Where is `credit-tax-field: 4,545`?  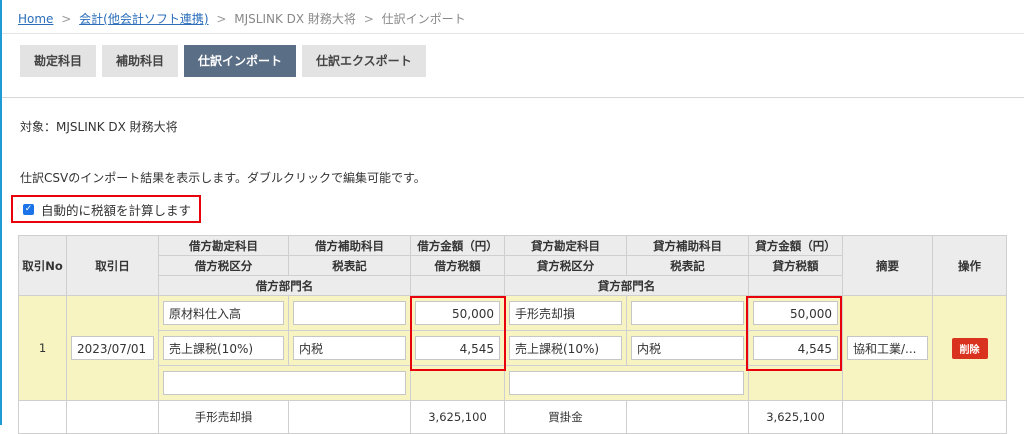
credit-tax-field: 4,545 is located at coordinates (795, 348).